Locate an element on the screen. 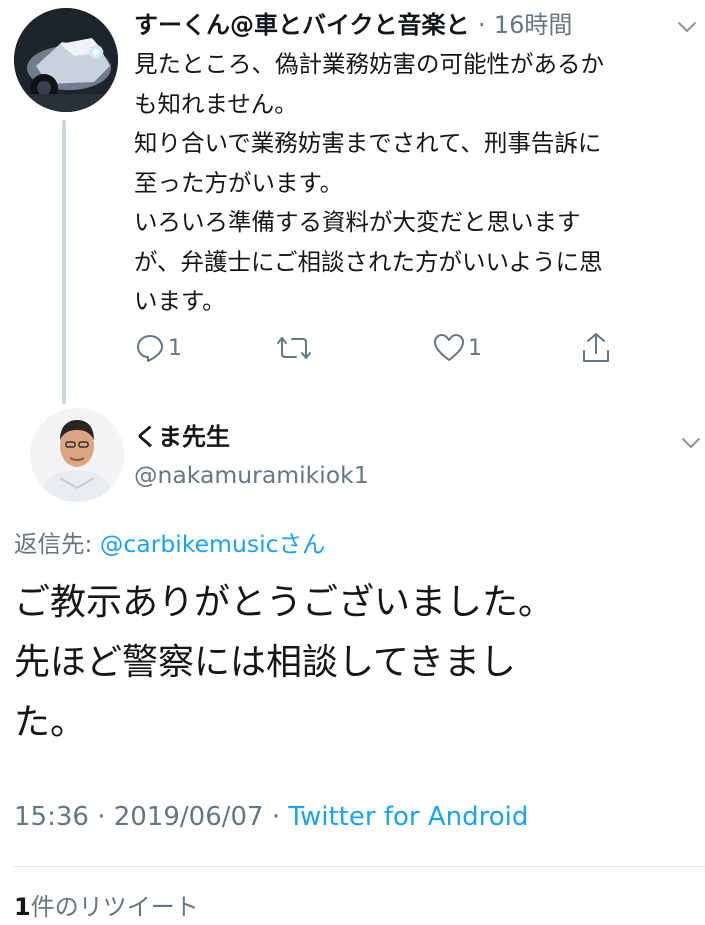 The width and height of the screenshot is (705, 925). motorcycle-photo is located at coordinates (66, 60).